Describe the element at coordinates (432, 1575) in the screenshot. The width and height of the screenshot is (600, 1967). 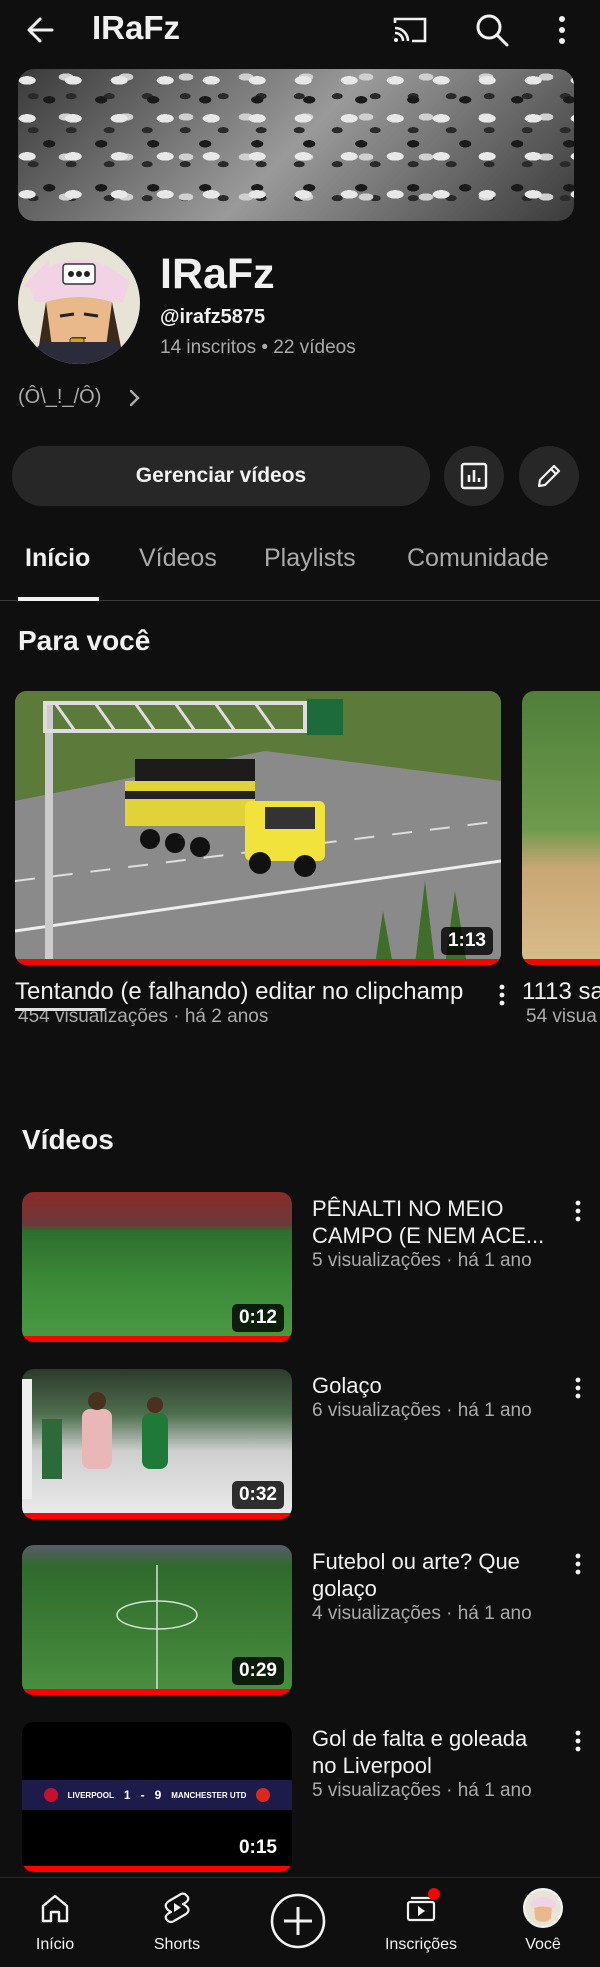
I see `video-title: Futebol ou arte? Que golaço` at that location.